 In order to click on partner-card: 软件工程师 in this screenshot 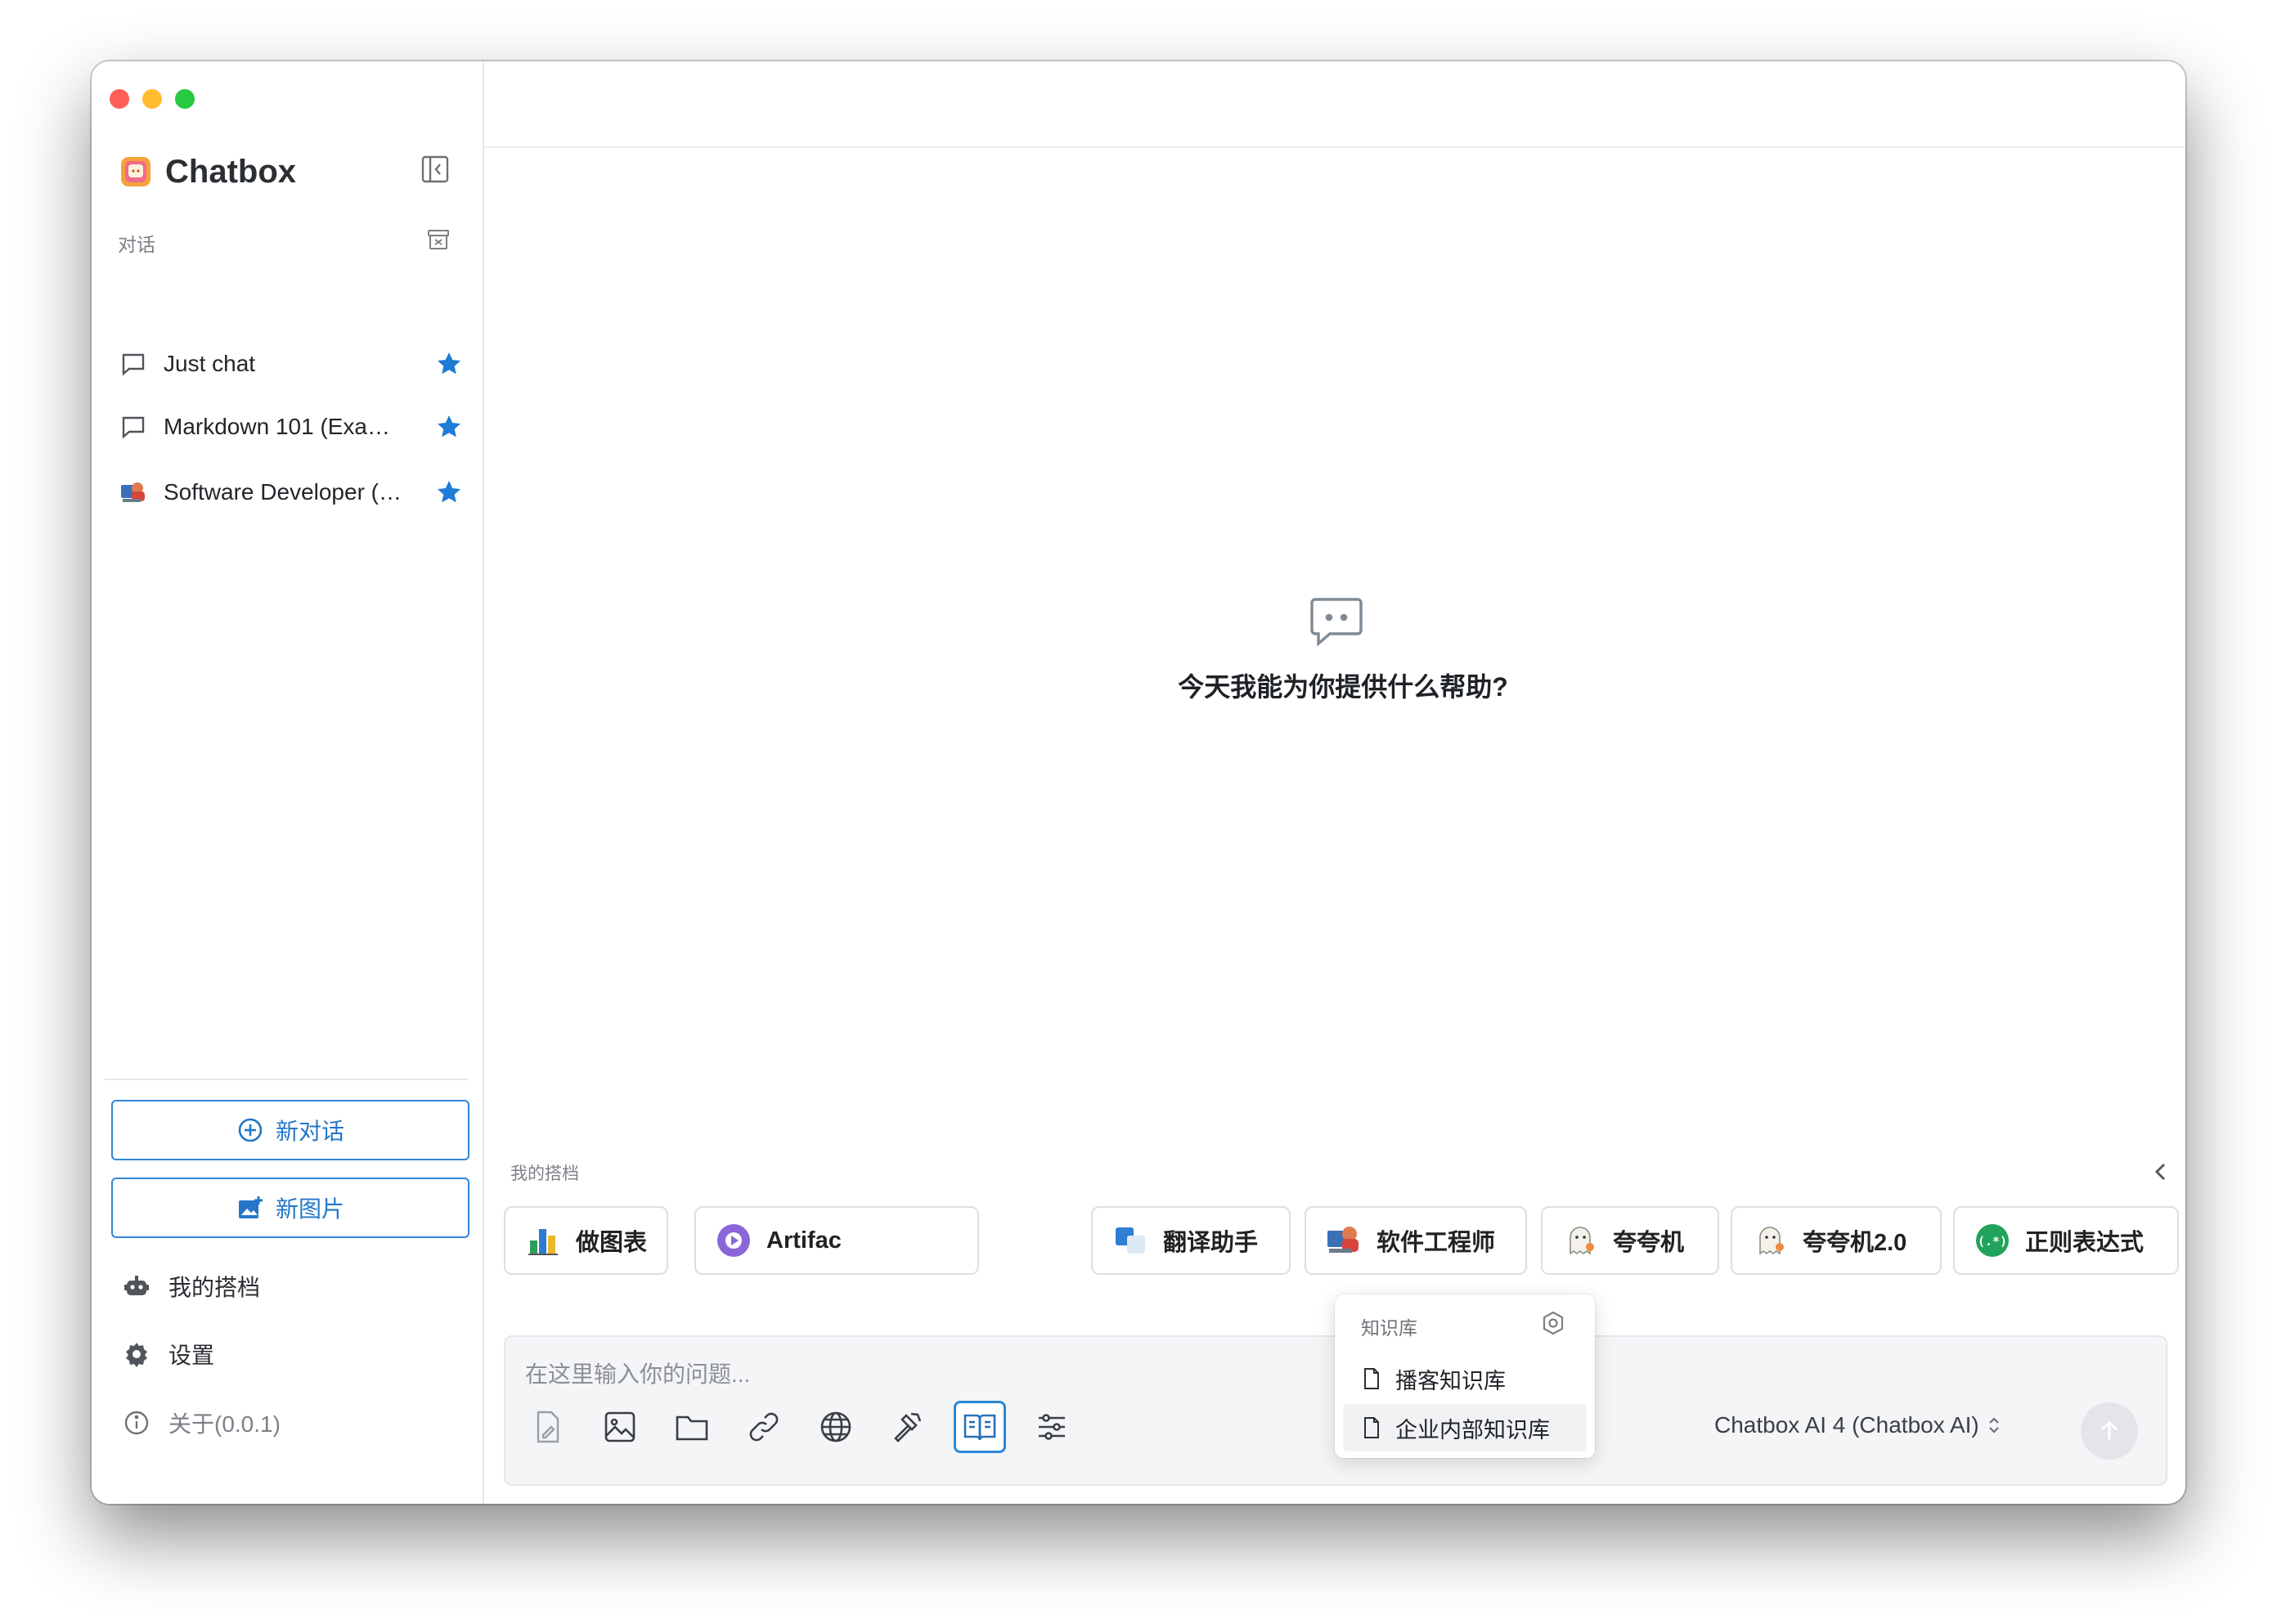, I will do `click(1416, 1241)`.